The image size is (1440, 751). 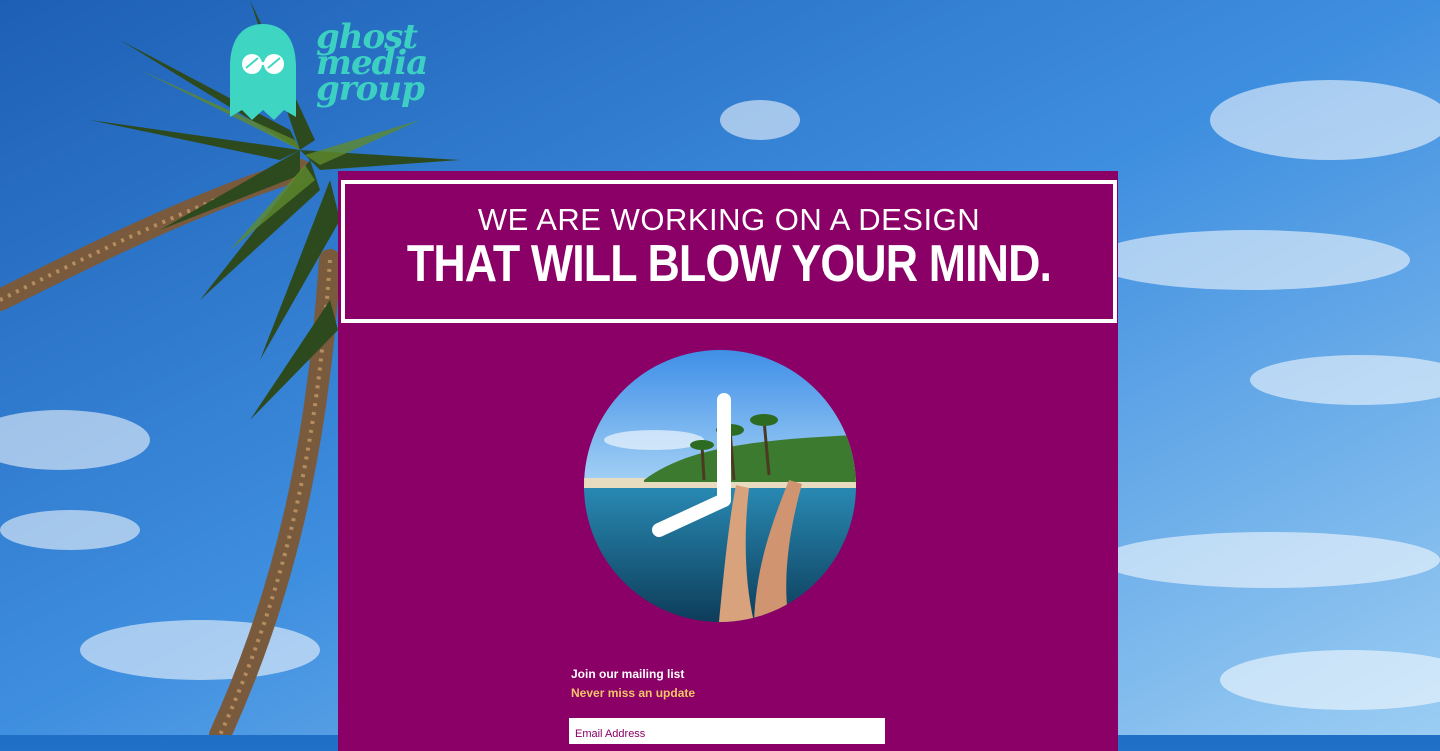 What do you see at coordinates (263, 72) in the screenshot?
I see `ghost-icon` at bounding box center [263, 72].